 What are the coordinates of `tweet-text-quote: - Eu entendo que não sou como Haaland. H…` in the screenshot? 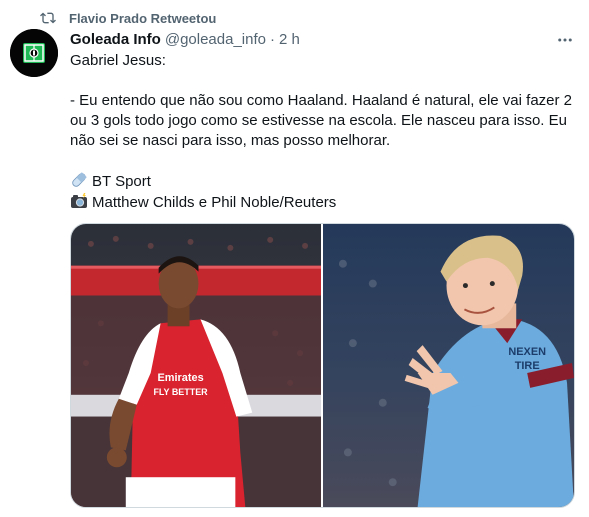 It's located at (321, 120).